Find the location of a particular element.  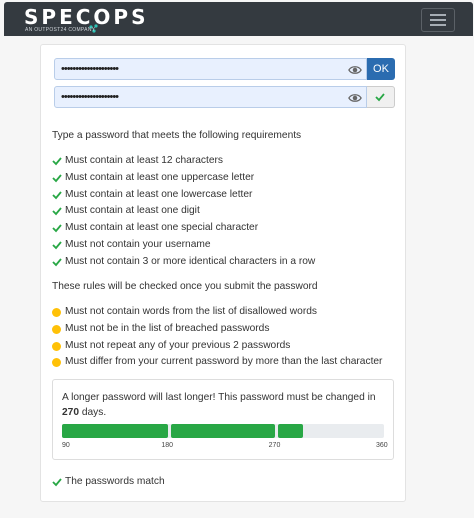

strength-tick-label: 270 is located at coordinates (274, 445).